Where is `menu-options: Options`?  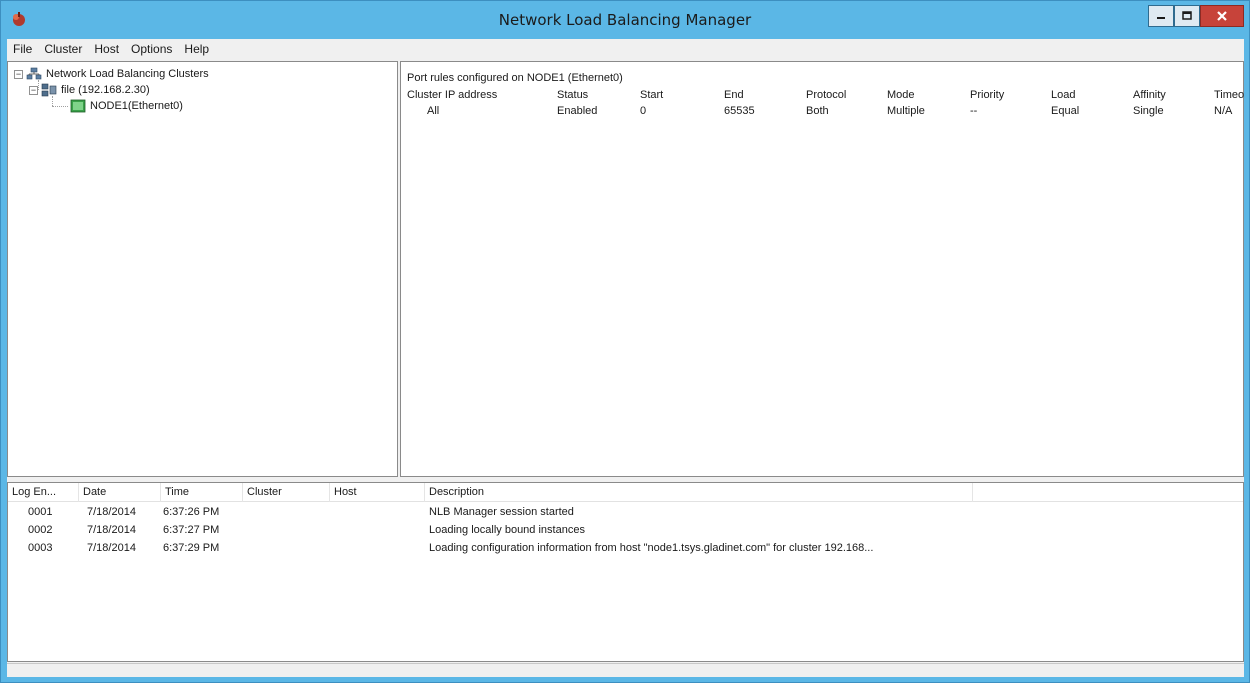
menu-options: Options is located at coordinates (151, 49).